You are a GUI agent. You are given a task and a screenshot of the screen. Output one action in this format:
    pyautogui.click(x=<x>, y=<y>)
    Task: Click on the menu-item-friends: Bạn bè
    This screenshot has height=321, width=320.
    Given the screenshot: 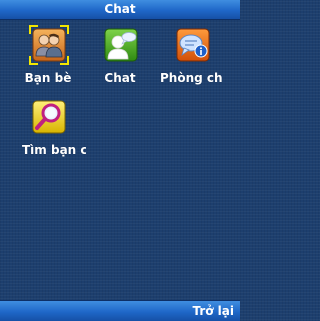 What is the action you would take?
    pyautogui.click(x=48, y=56)
    